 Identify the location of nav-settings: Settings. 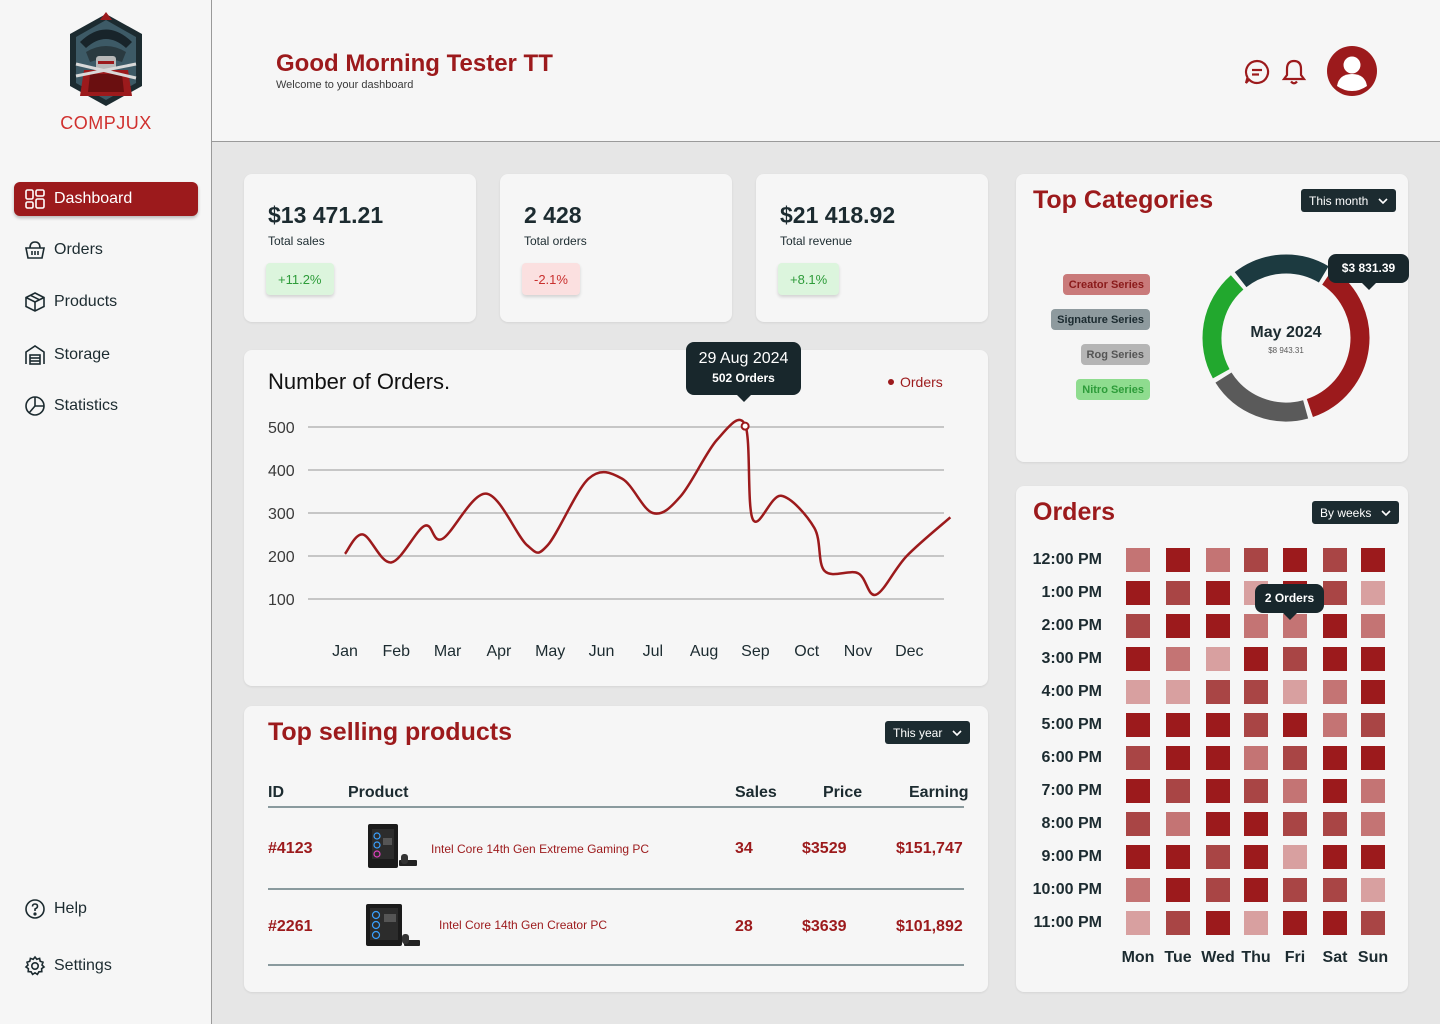
(106, 966).